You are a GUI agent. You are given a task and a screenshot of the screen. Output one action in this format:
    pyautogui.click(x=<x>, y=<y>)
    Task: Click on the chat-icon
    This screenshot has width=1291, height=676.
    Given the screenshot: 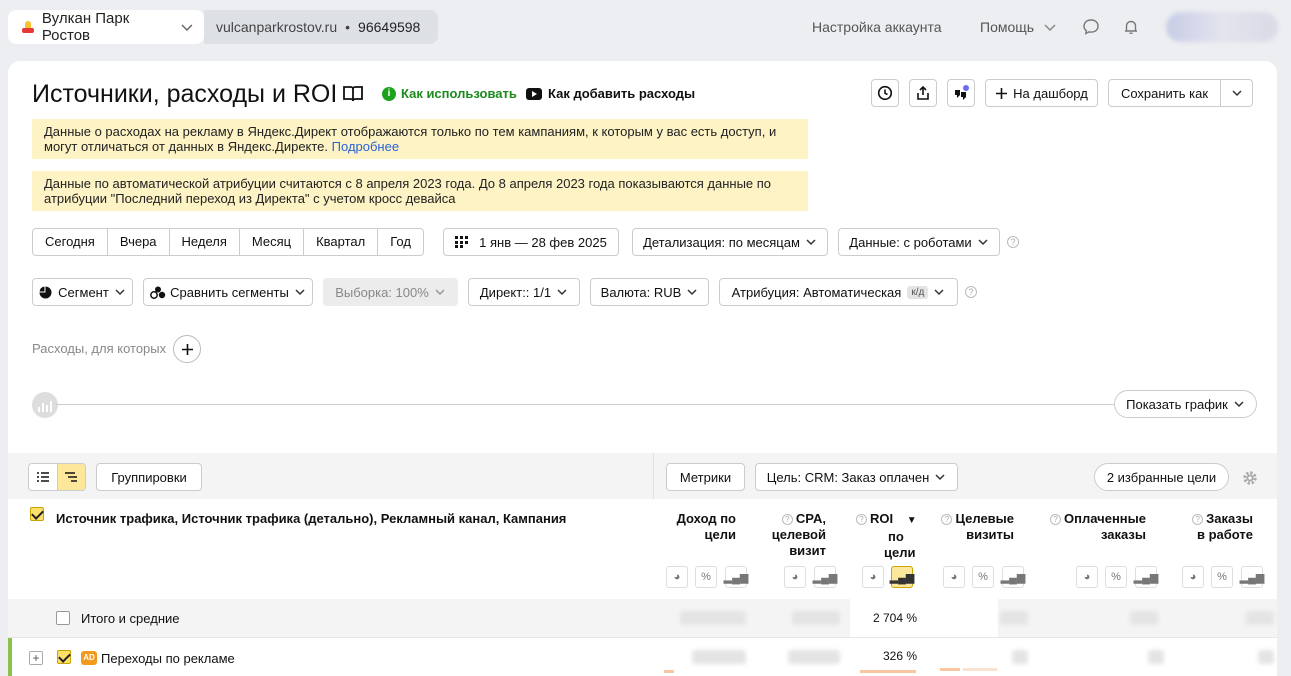 What is the action you would take?
    pyautogui.click(x=1091, y=27)
    